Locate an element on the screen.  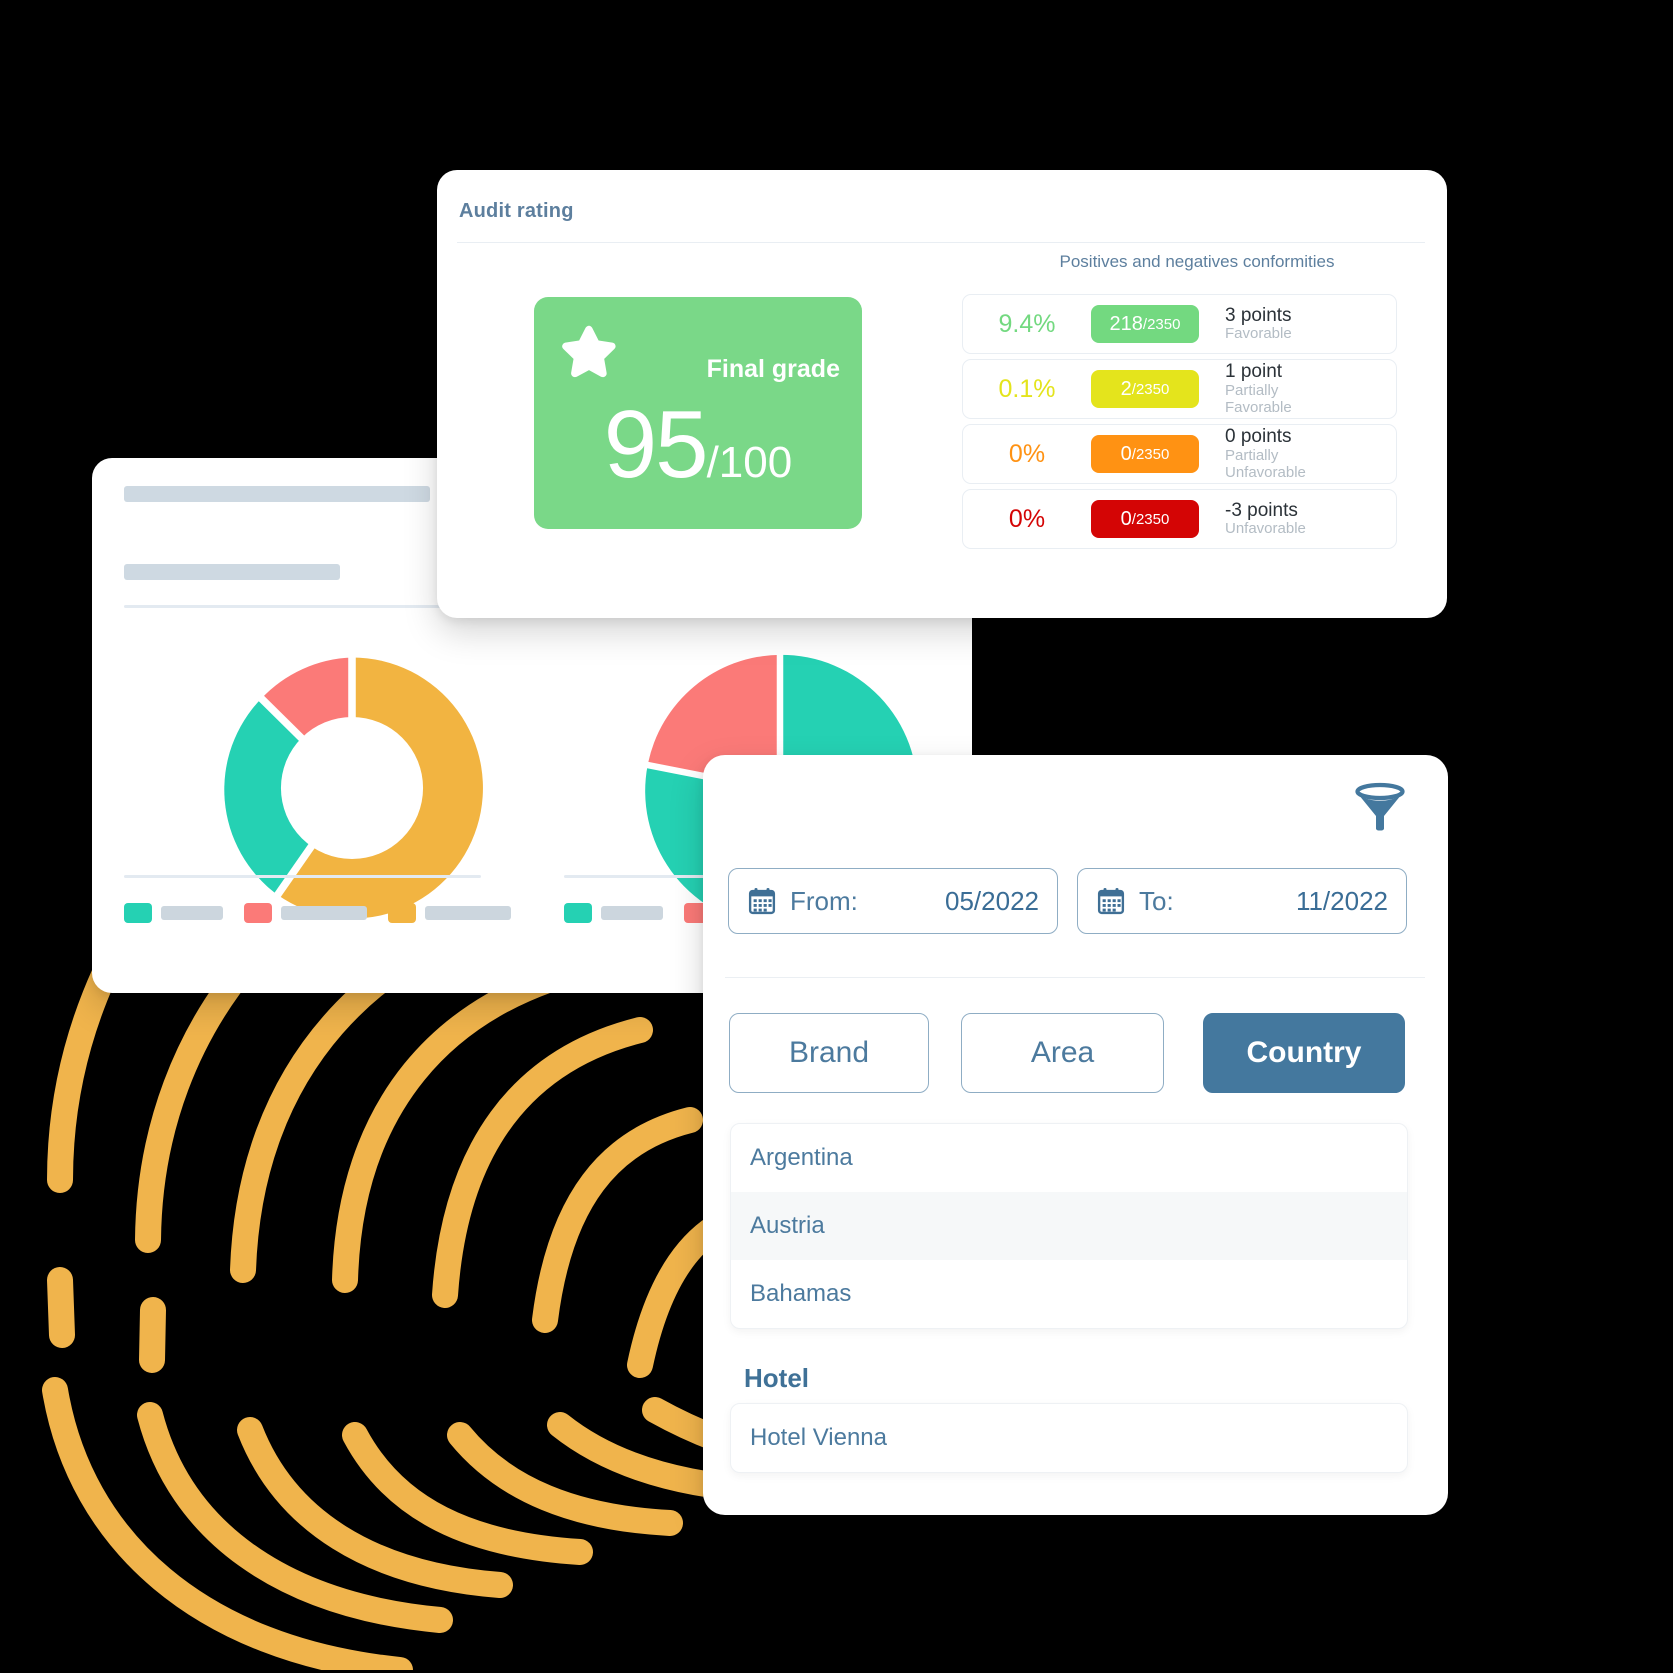
conformity-row: 0% 0/2350 -3 points Unfavorable is located at coordinates (1179, 519).